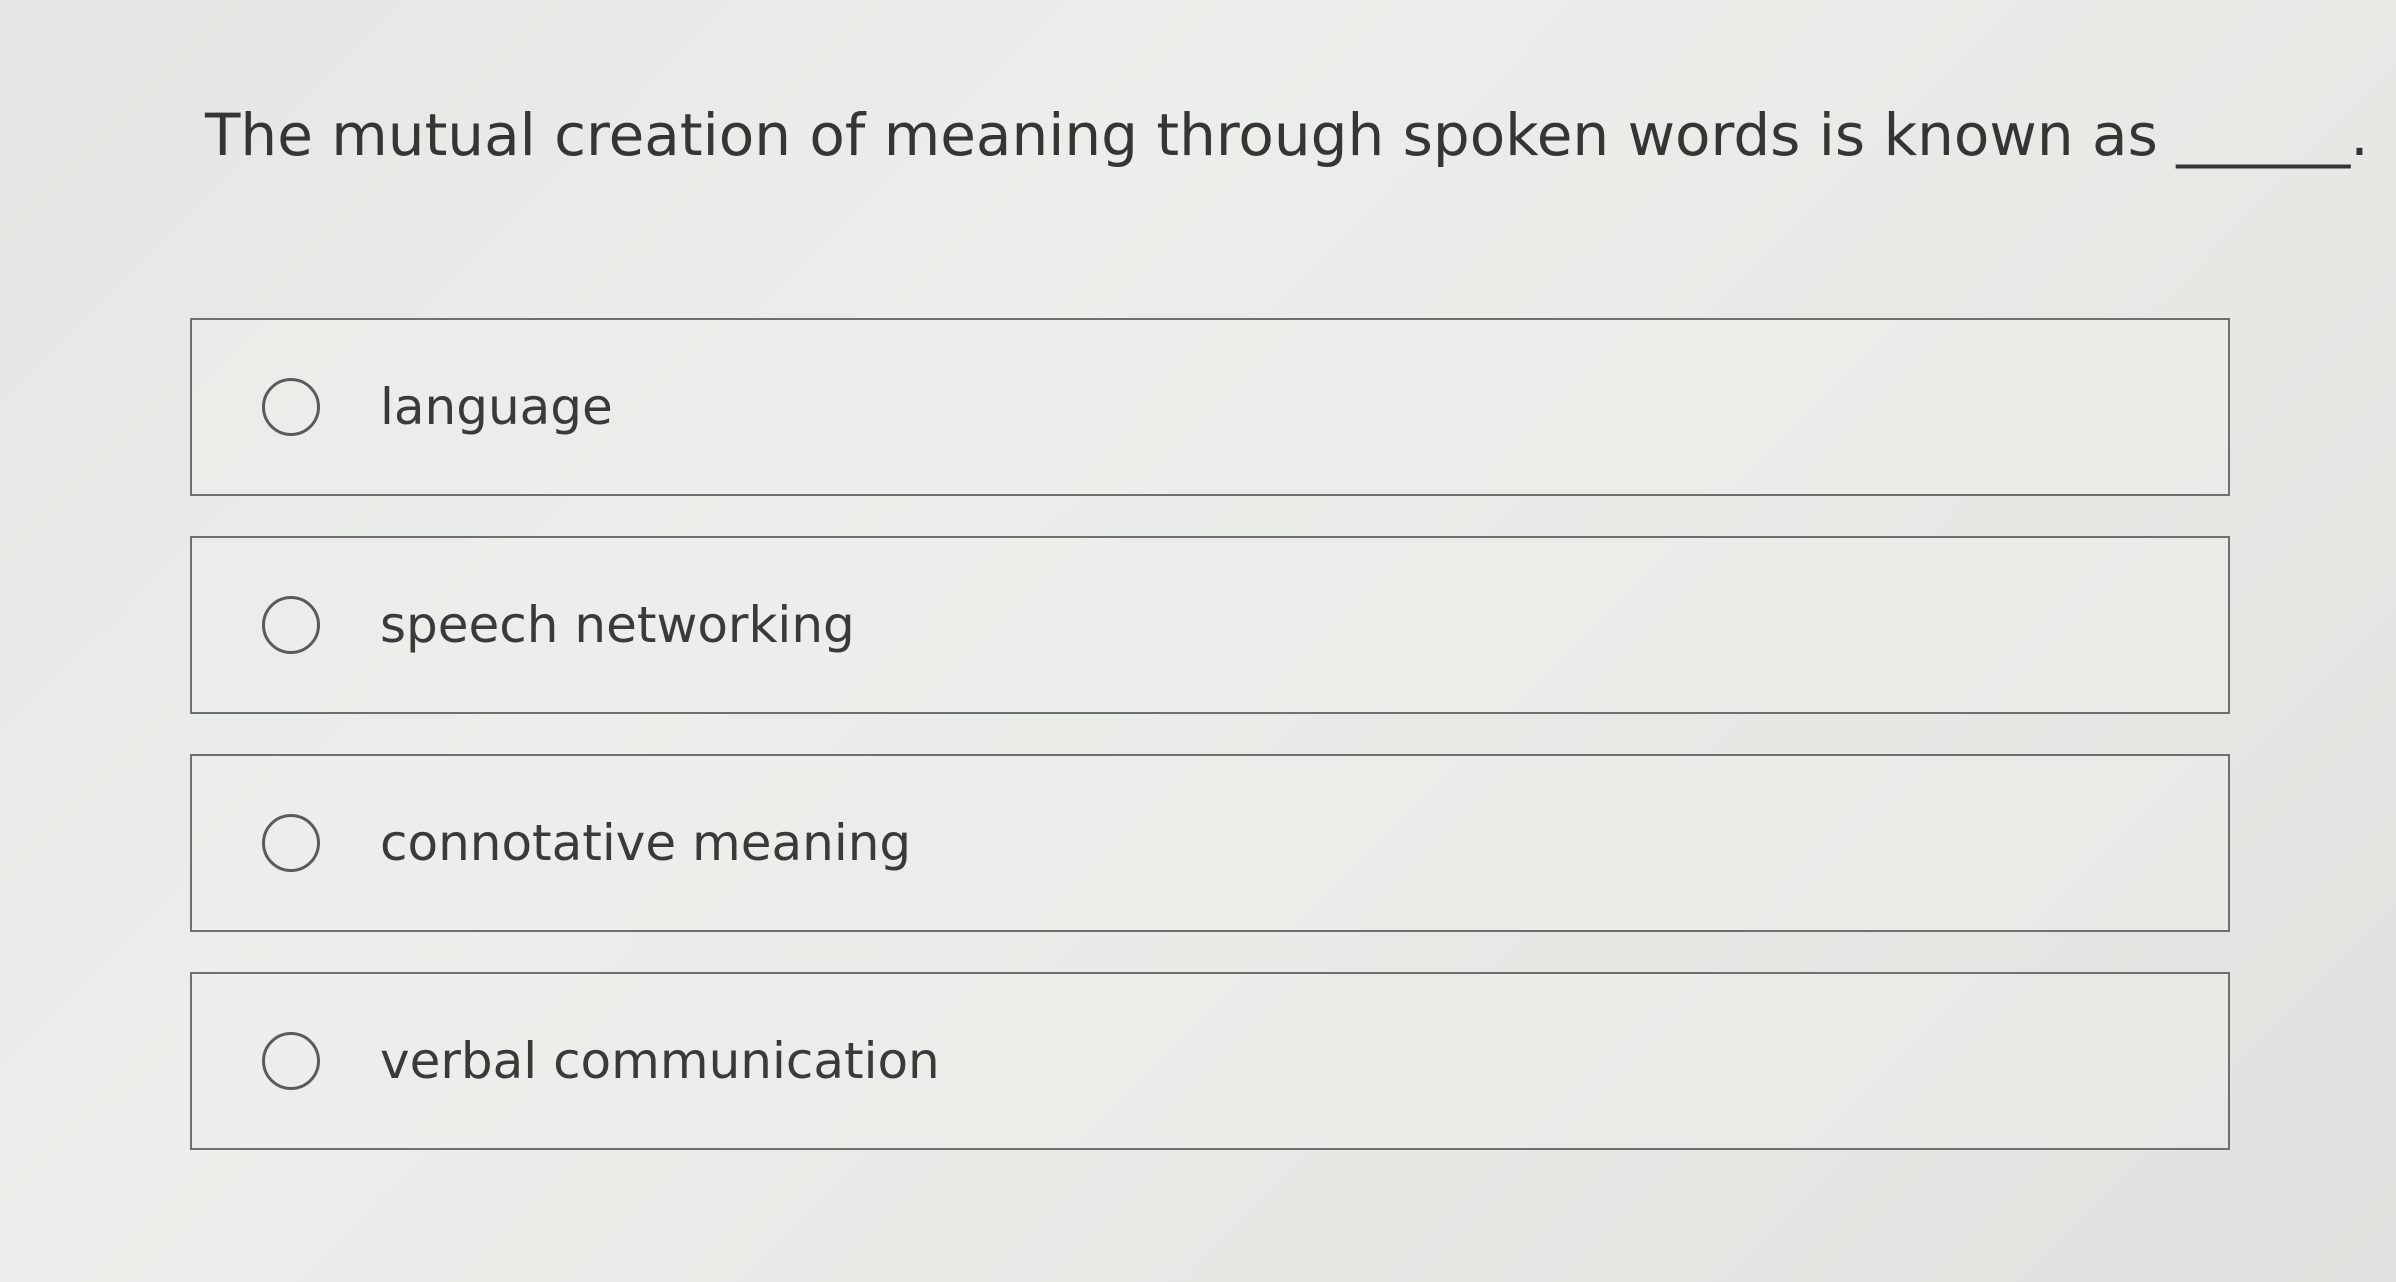  I want to click on option-label: connotative meaning, so click(646, 843).